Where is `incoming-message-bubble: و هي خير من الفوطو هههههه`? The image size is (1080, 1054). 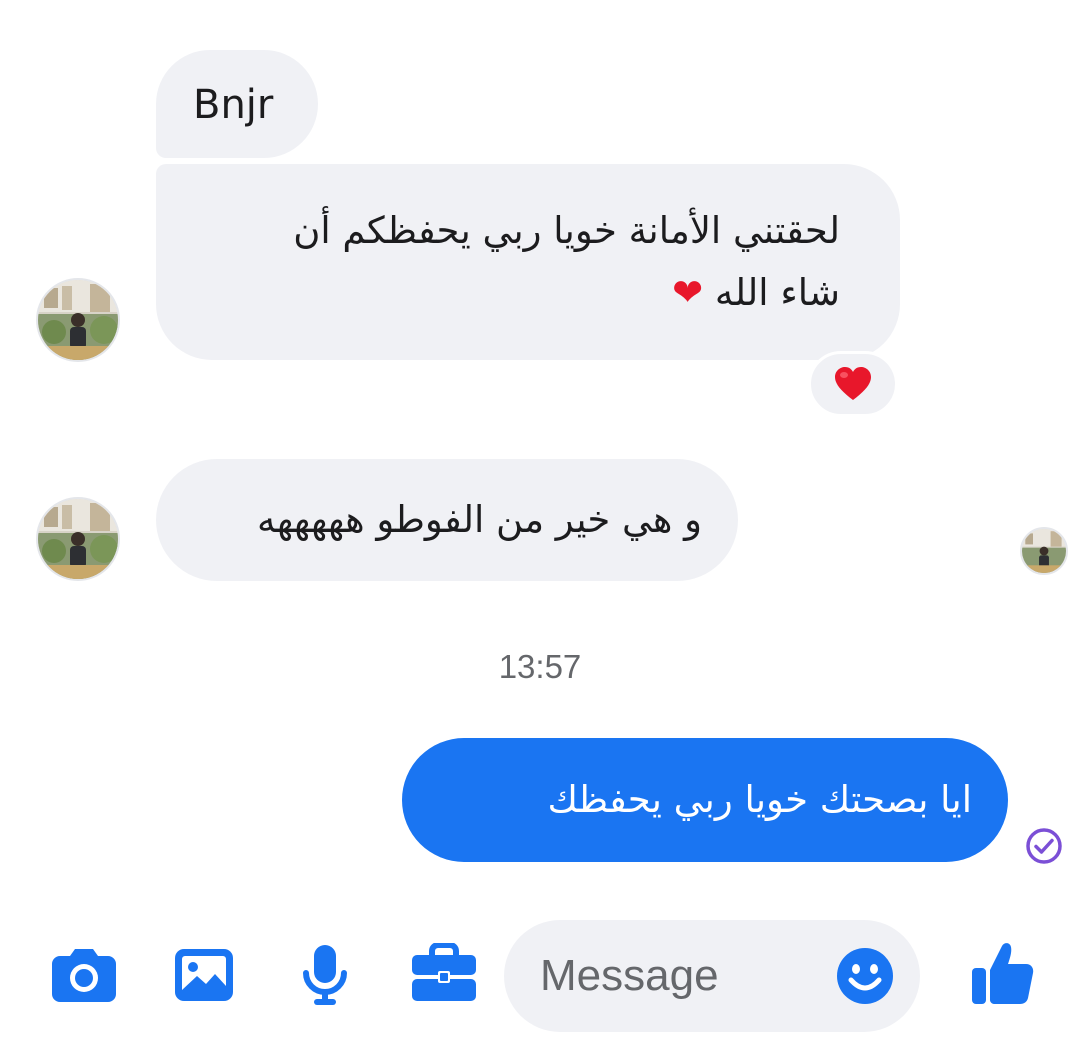 incoming-message-bubble: و هي خير من الفوطو هههههه is located at coordinates (447, 520).